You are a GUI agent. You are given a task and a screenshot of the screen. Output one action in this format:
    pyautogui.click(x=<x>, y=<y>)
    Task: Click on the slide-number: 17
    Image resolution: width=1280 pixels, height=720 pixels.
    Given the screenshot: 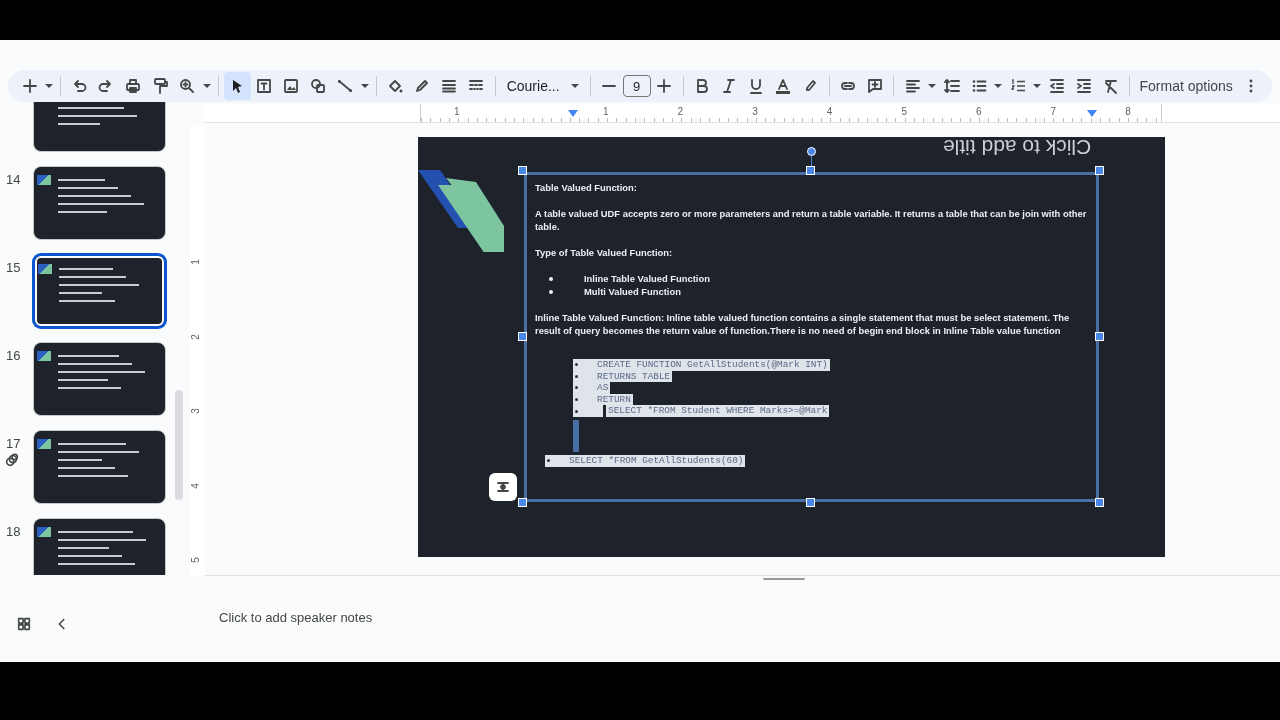 What is the action you would take?
    pyautogui.click(x=13, y=443)
    